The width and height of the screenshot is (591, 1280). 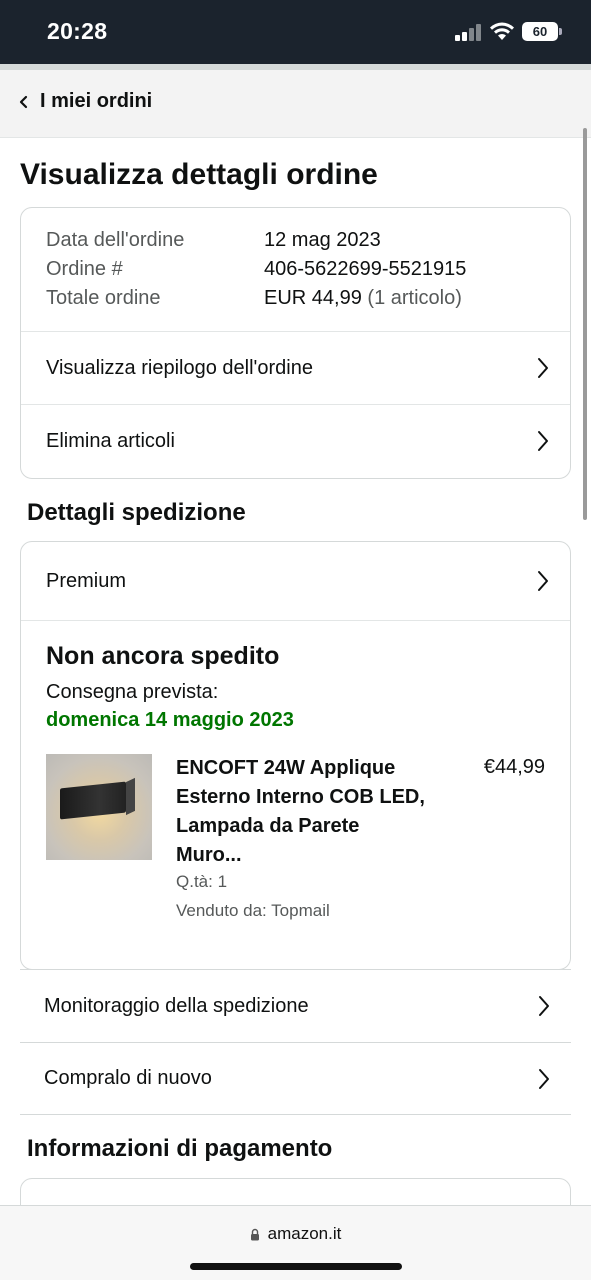 What do you see at coordinates (23, 101) in the screenshot?
I see `chevron-left-icon` at bounding box center [23, 101].